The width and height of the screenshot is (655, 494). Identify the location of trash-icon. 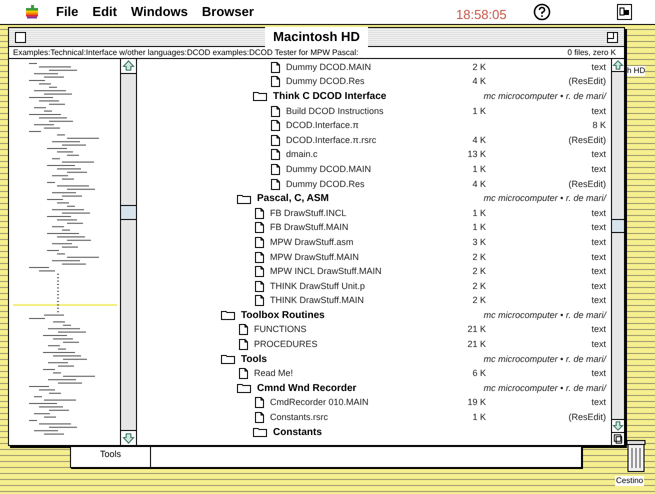
(636, 456).